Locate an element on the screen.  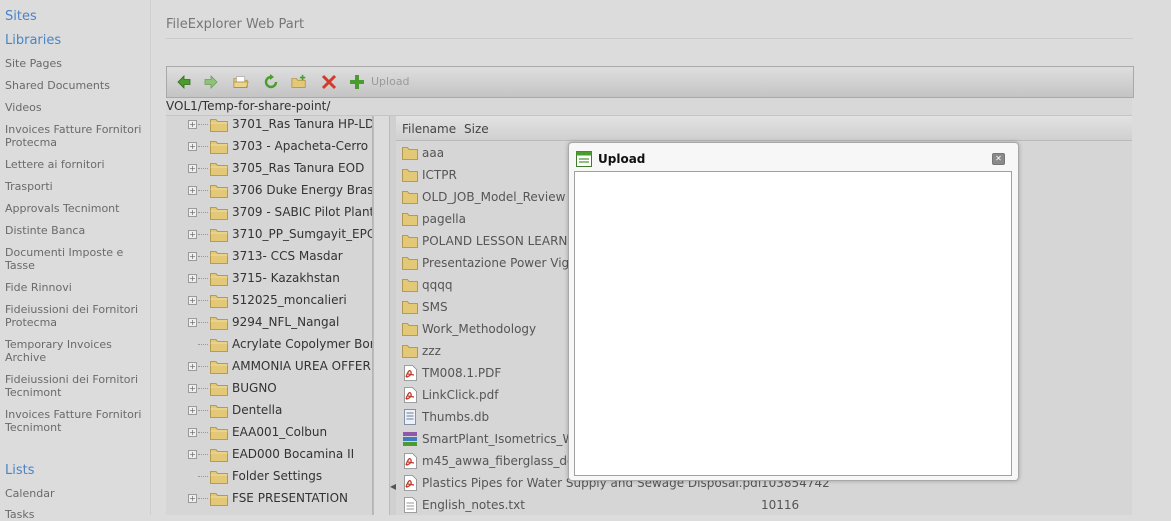
nav-item-invoices-protecma: Invoices Fatture Fornitori Protecma is located at coordinates (76, 136).